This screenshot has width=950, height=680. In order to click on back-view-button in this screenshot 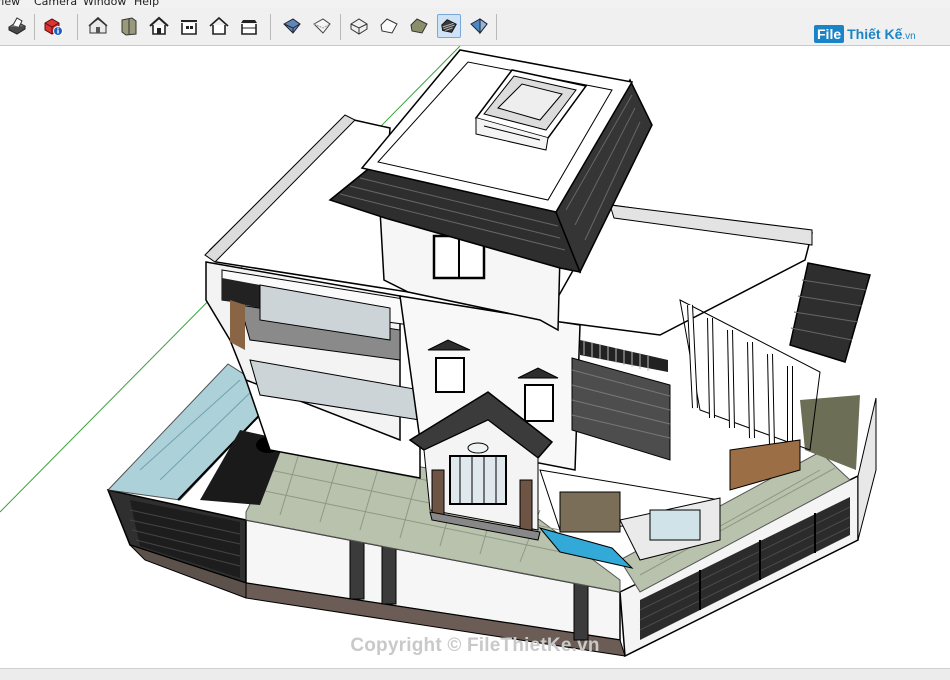, I will do `click(219, 26)`.